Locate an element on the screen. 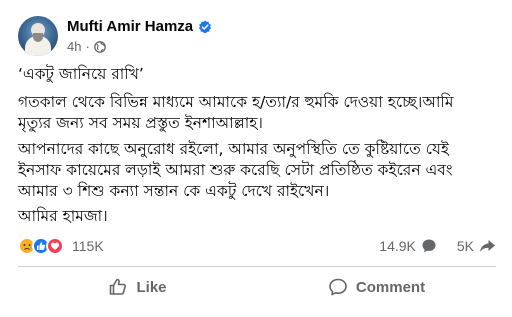  post-line: ‘একটু জানিয়ে রাখি’ is located at coordinates (81, 74).